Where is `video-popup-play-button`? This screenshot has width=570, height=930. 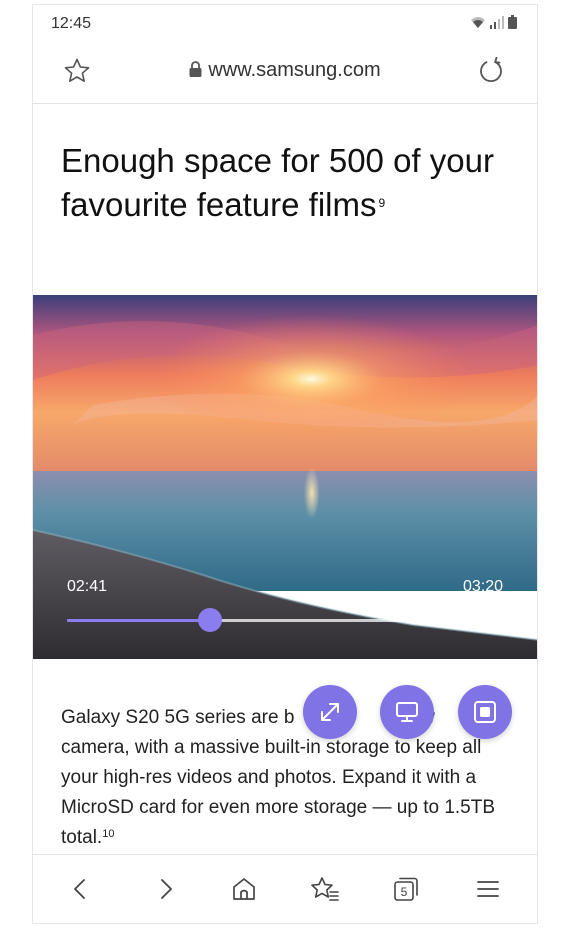 video-popup-play-button is located at coordinates (485, 712).